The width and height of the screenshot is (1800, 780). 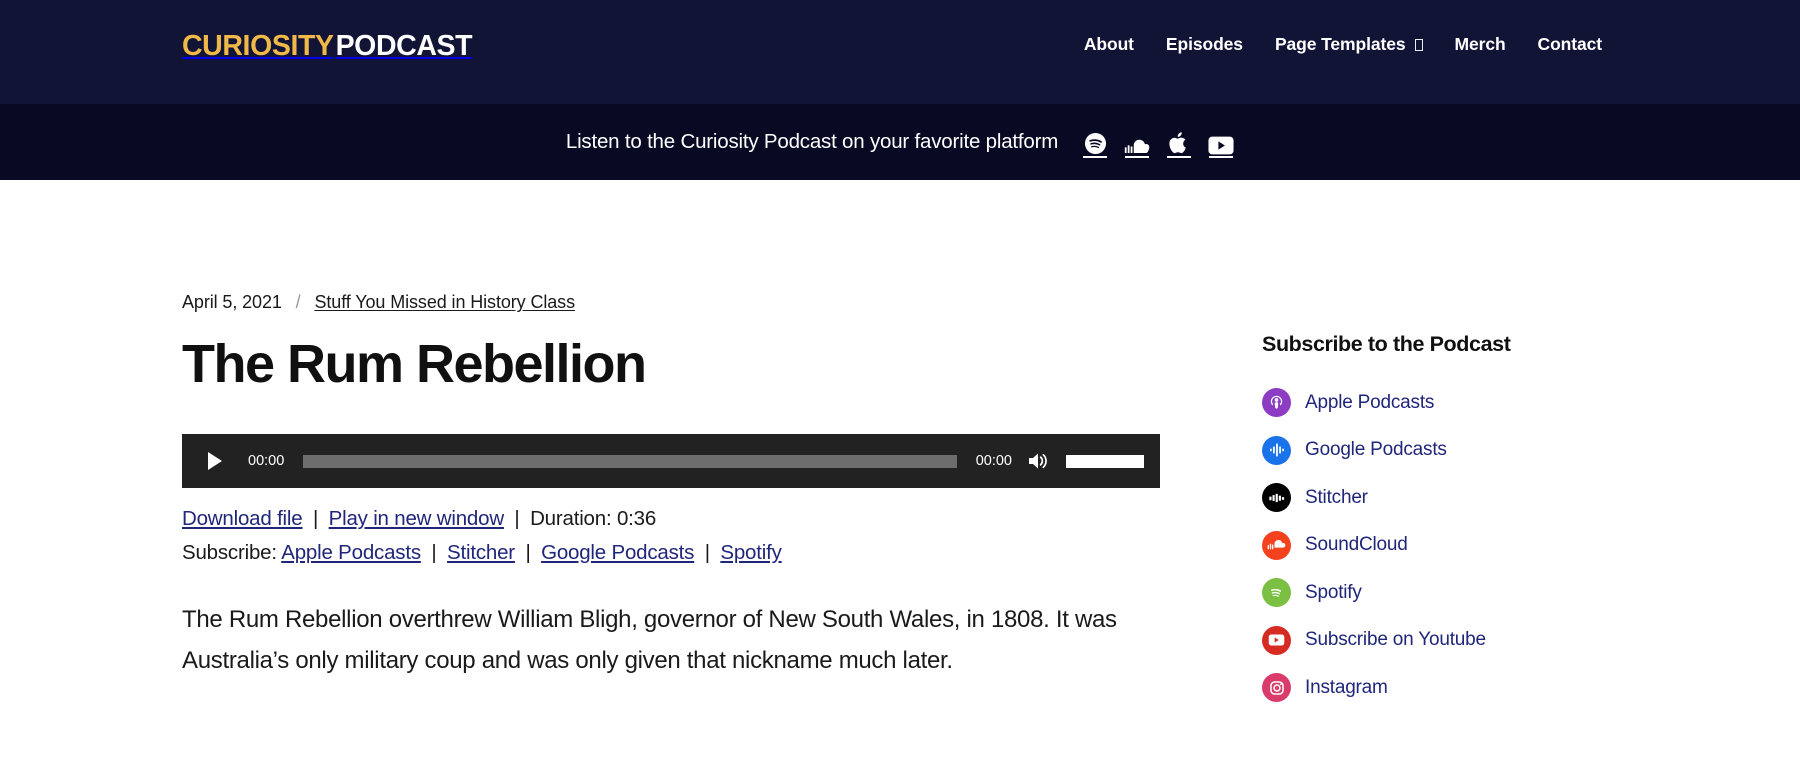 I want to click on sidebar-item-label: Google Podcasts, so click(x=1376, y=449).